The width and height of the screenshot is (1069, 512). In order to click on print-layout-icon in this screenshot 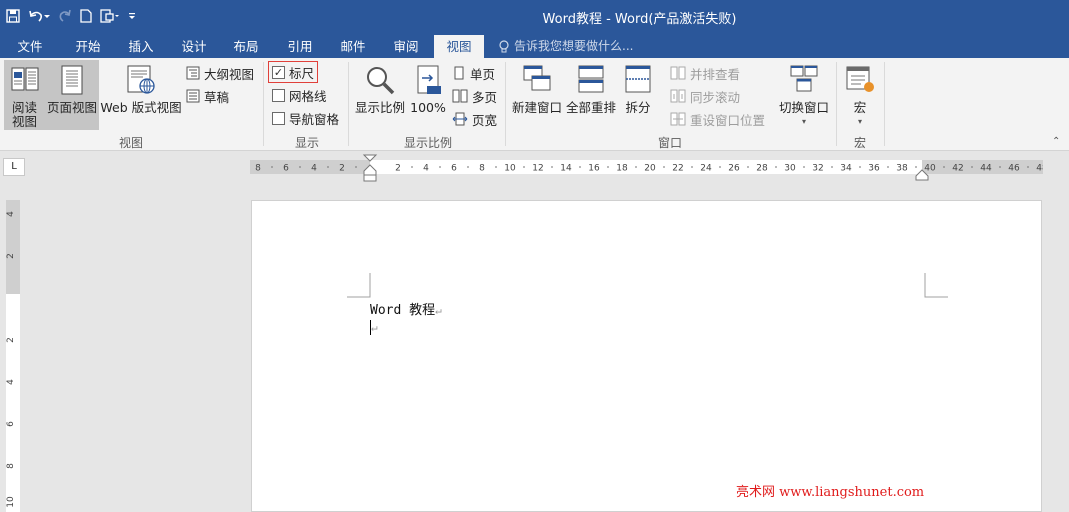, I will do `click(72, 80)`.